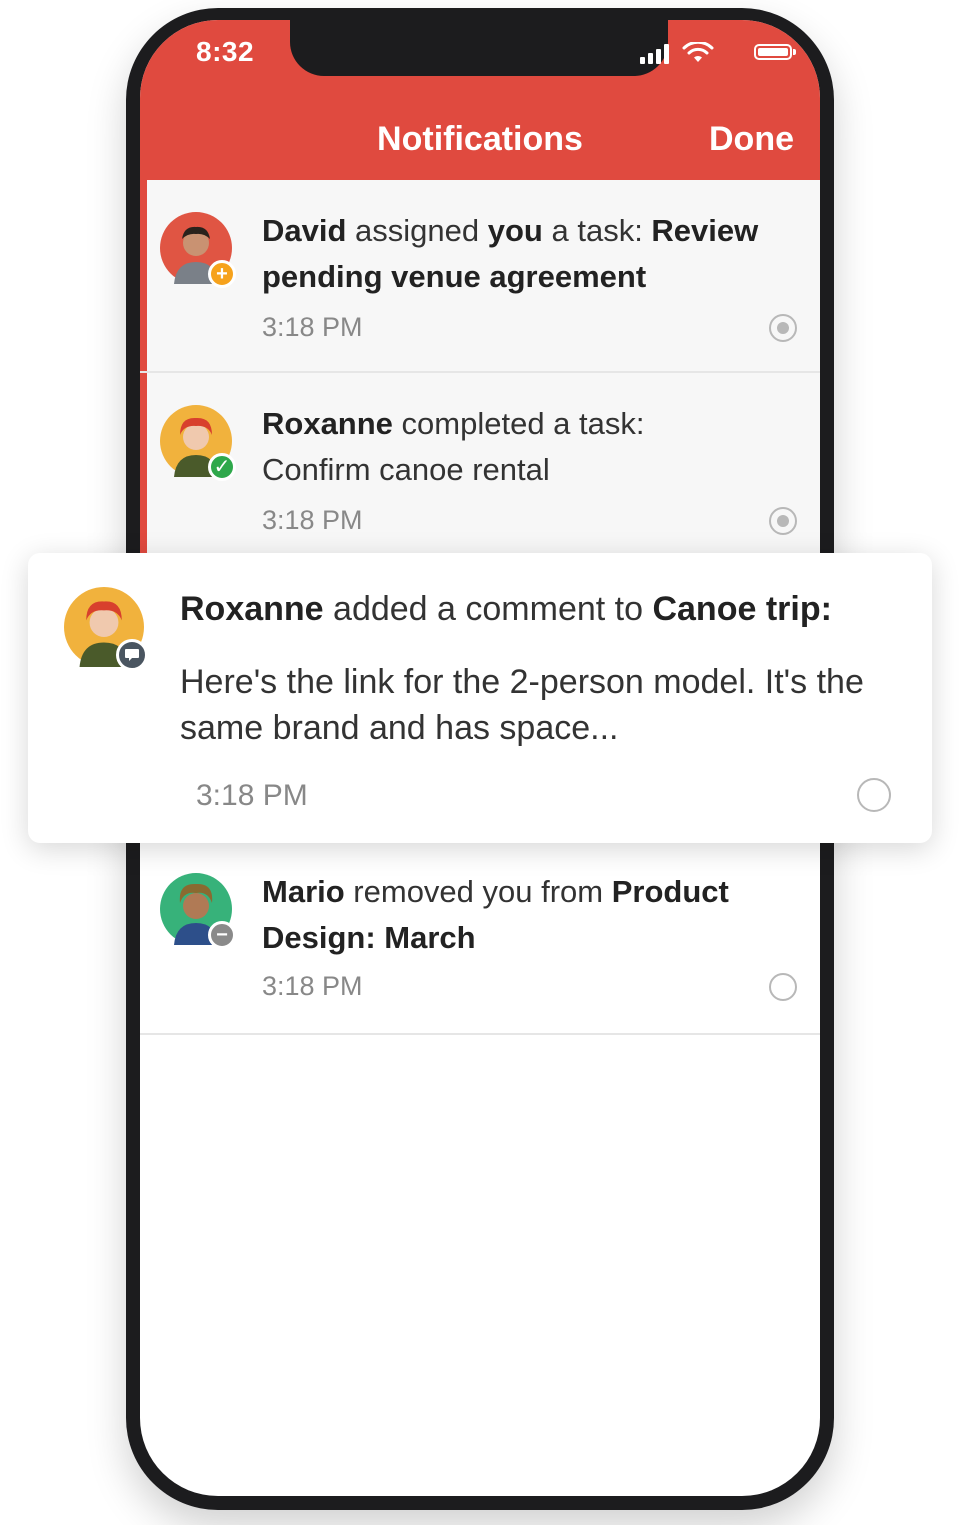  I want to click on notification-detail: Confirm canoe rental, so click(406, 469).